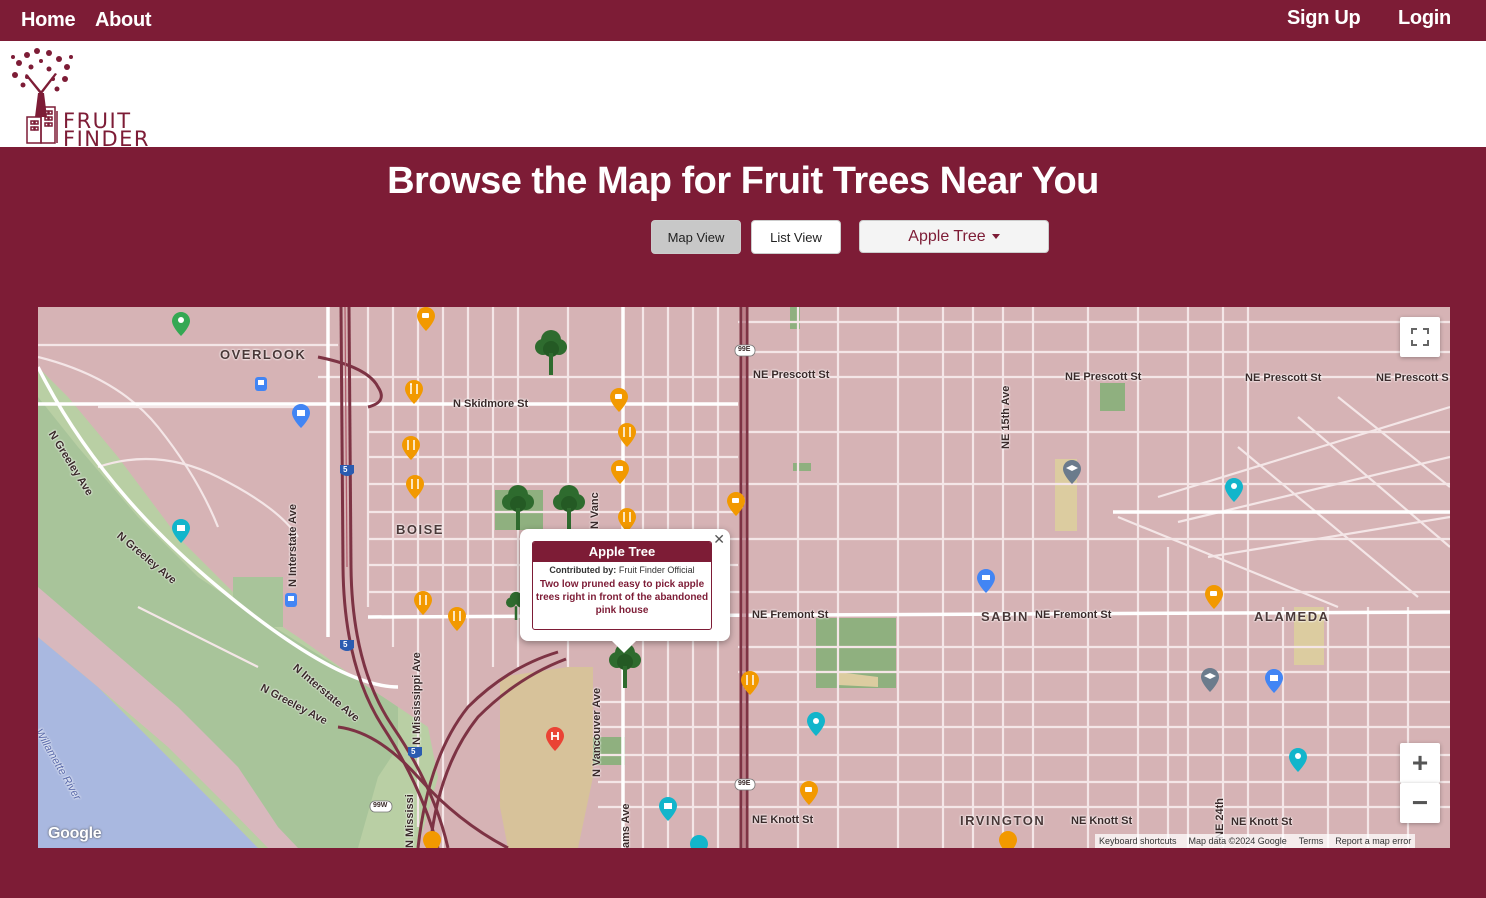  Describe the element at coordinates (1311, 841) in the screenshot. I see `terms-link: Terms` at that location.